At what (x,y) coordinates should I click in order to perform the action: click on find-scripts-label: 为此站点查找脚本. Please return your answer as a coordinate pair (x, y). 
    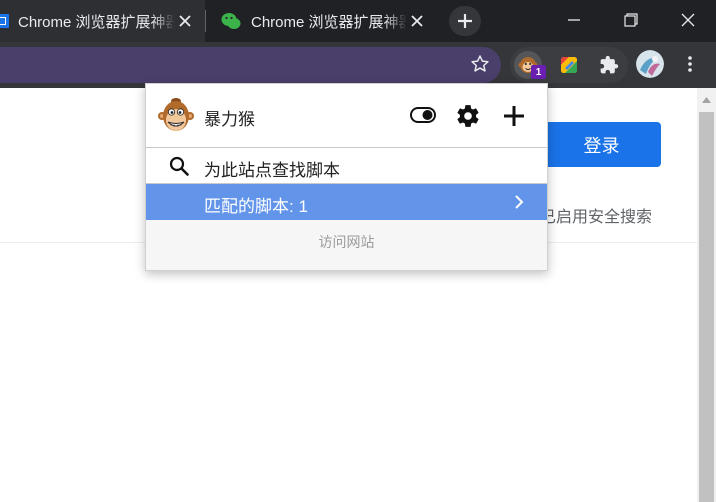
    Looking at the image, I should click on (272, 170).